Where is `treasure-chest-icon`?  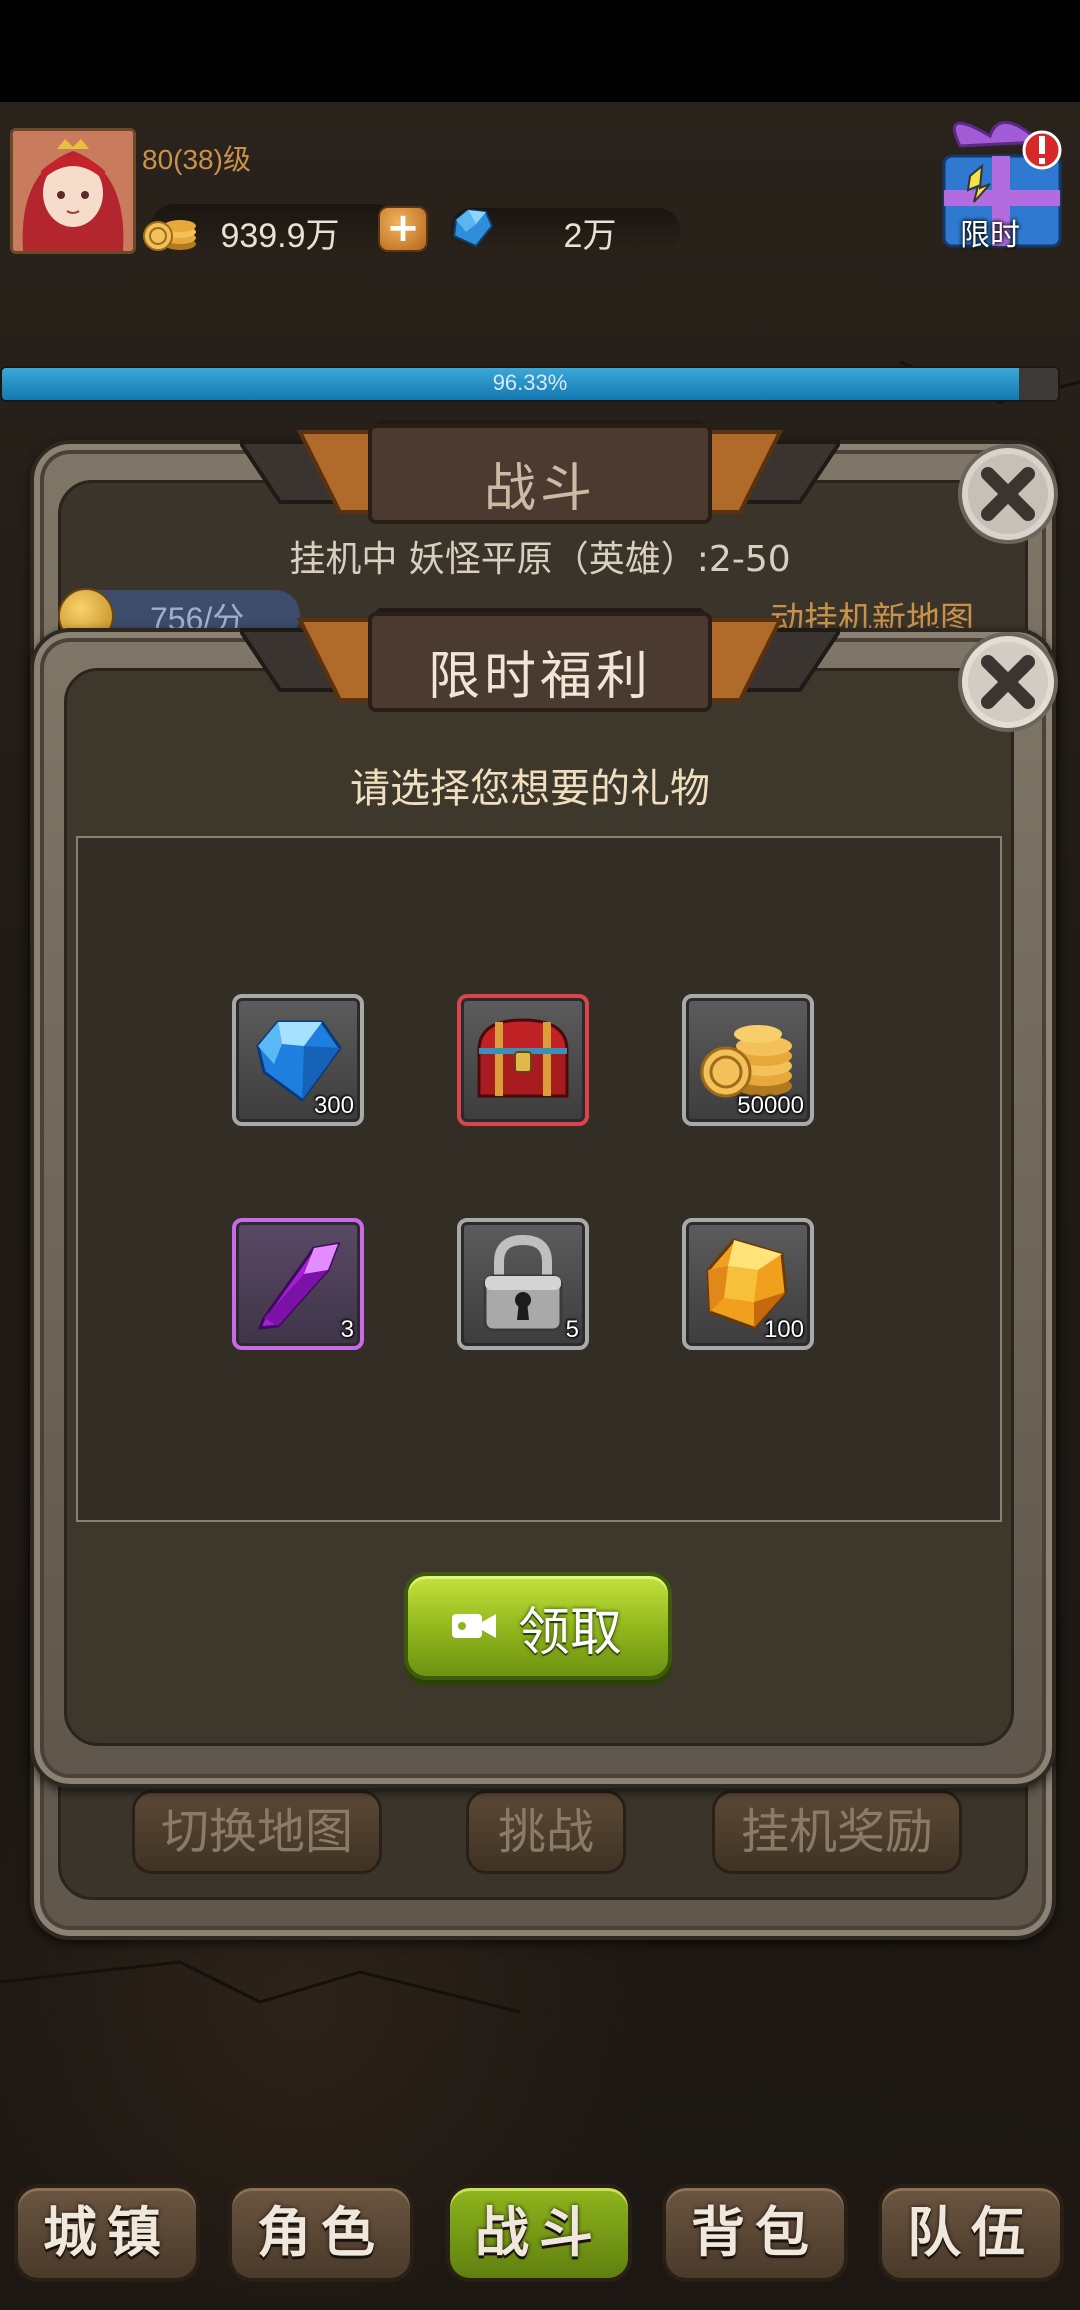 treasure-chest-icon is located at coordinates (523, 1058).